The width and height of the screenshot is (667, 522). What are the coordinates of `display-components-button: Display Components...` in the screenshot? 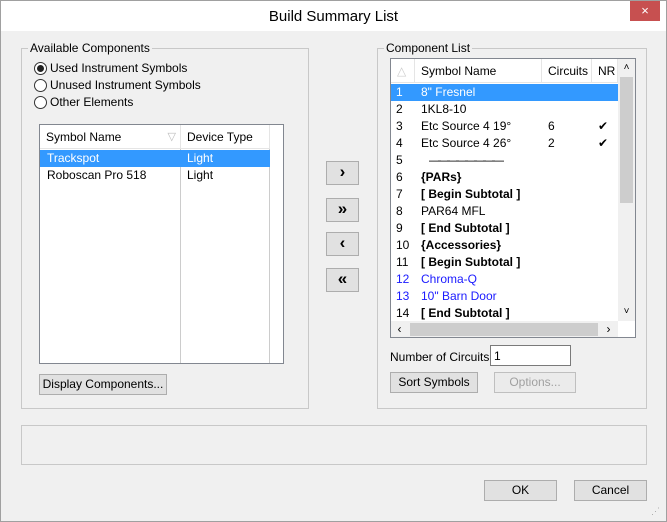 It's located at (103, 384).